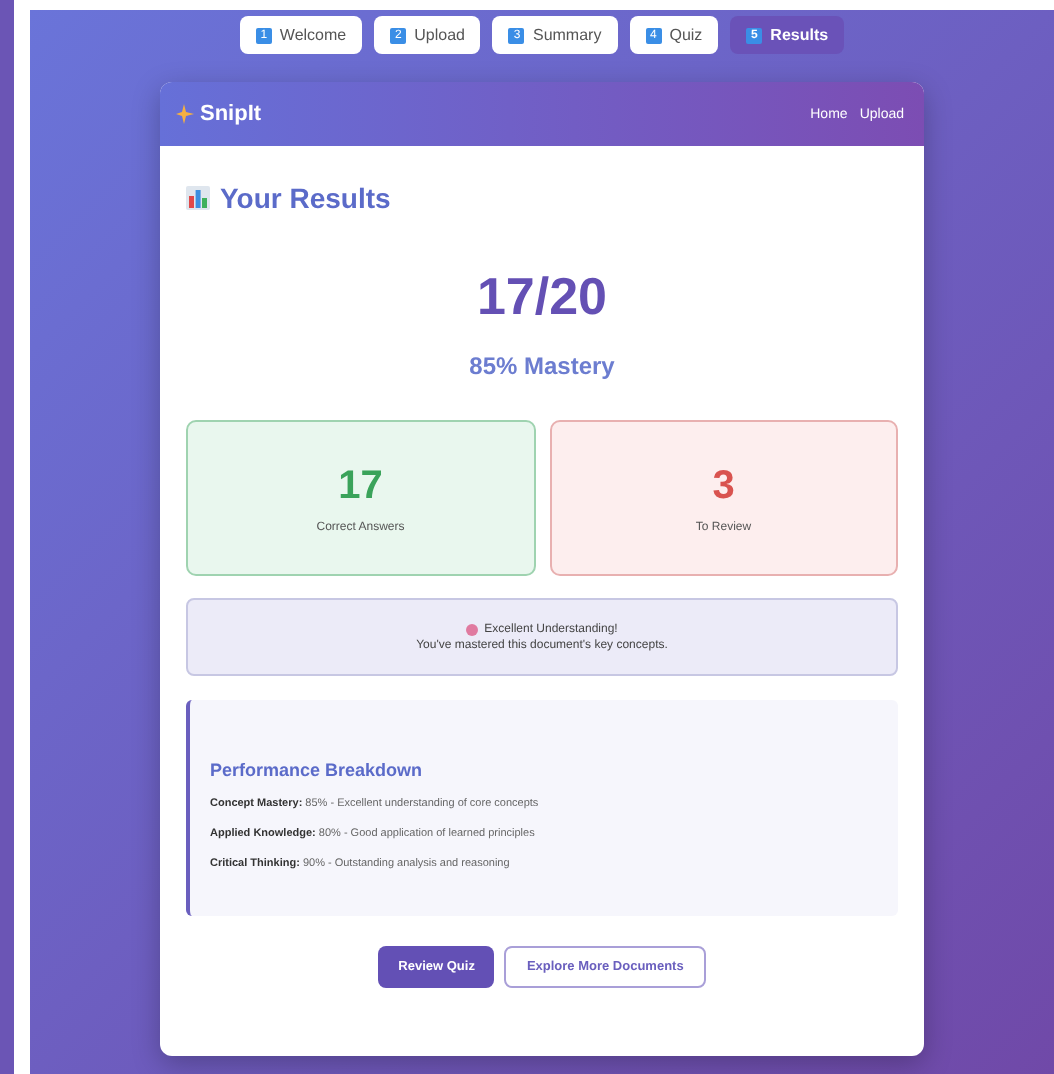  Describe the element at coordinates (185, 114) in the screenshot. I see `sparkle-icon` at that location.